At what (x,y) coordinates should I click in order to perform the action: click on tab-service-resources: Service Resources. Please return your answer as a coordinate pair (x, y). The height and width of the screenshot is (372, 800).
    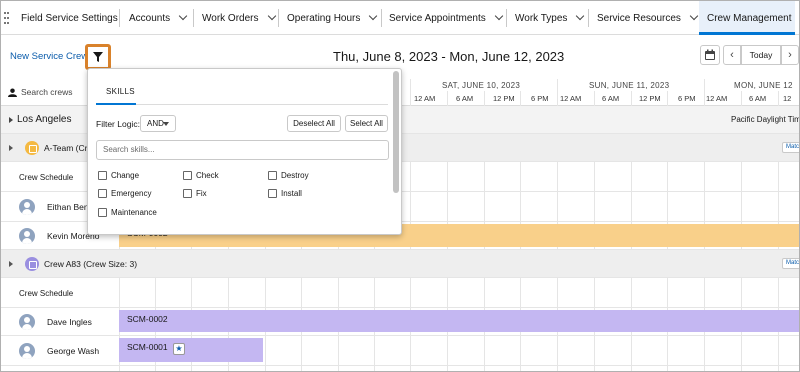
    Looking at the image, I should click on (644, 18).